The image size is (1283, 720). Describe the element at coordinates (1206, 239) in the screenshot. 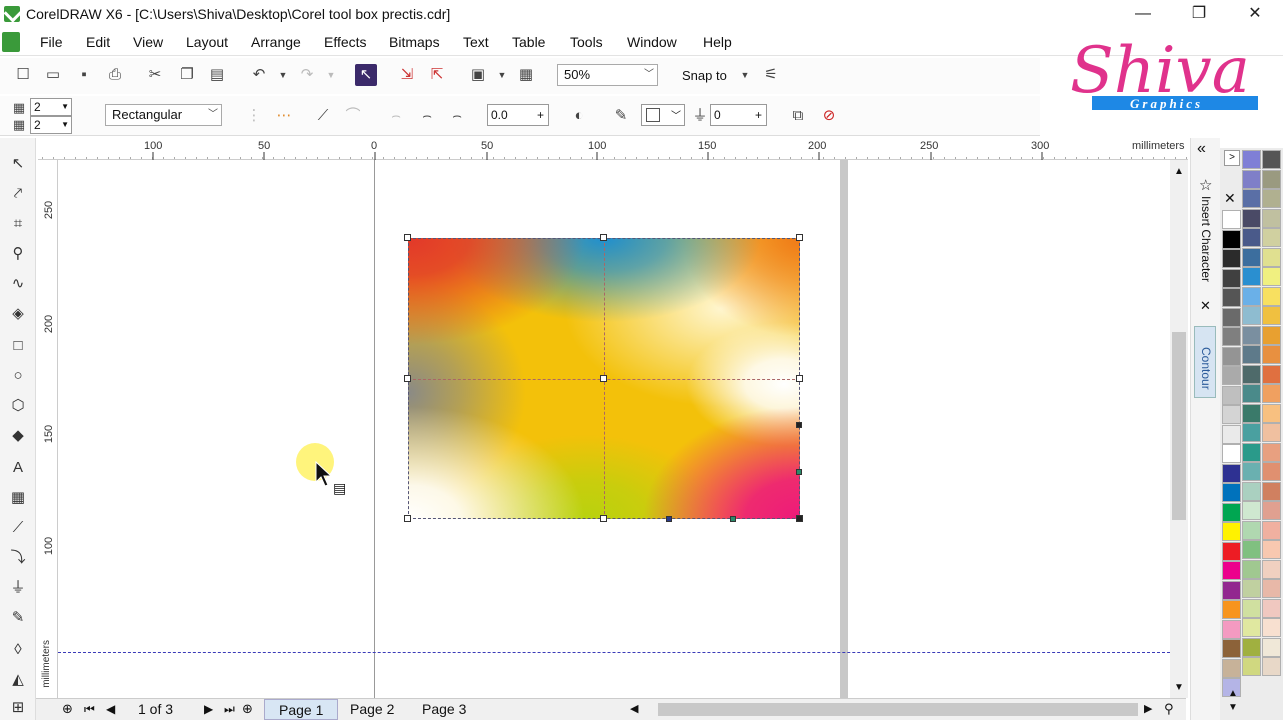

I see `insert-character-tab: Insert Character` at that location.